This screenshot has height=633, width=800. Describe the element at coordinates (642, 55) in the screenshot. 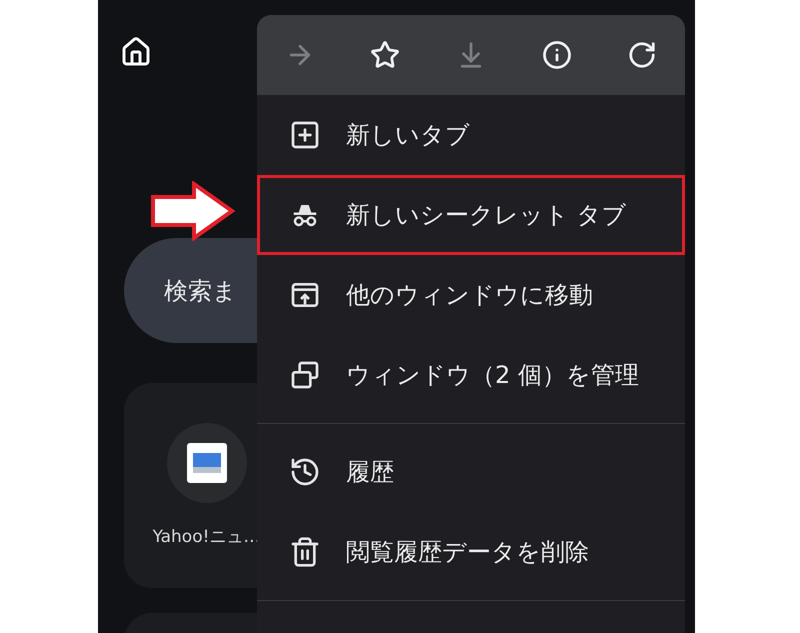

I see `reload-icon` at that location.